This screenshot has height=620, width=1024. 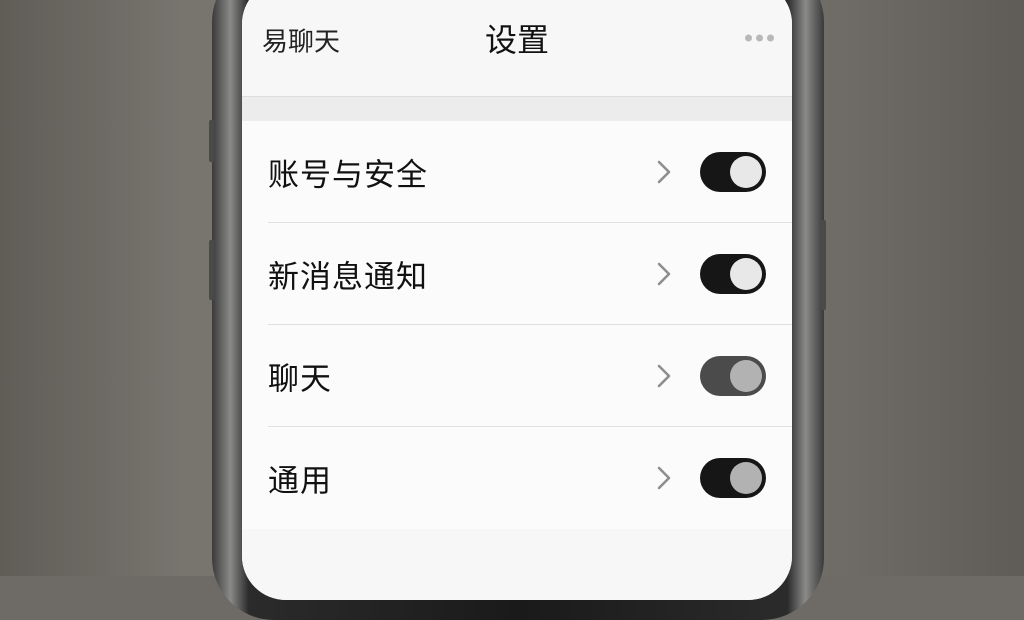 I want to click on setting-label: 账号与安全, so click(x=348, y=175).